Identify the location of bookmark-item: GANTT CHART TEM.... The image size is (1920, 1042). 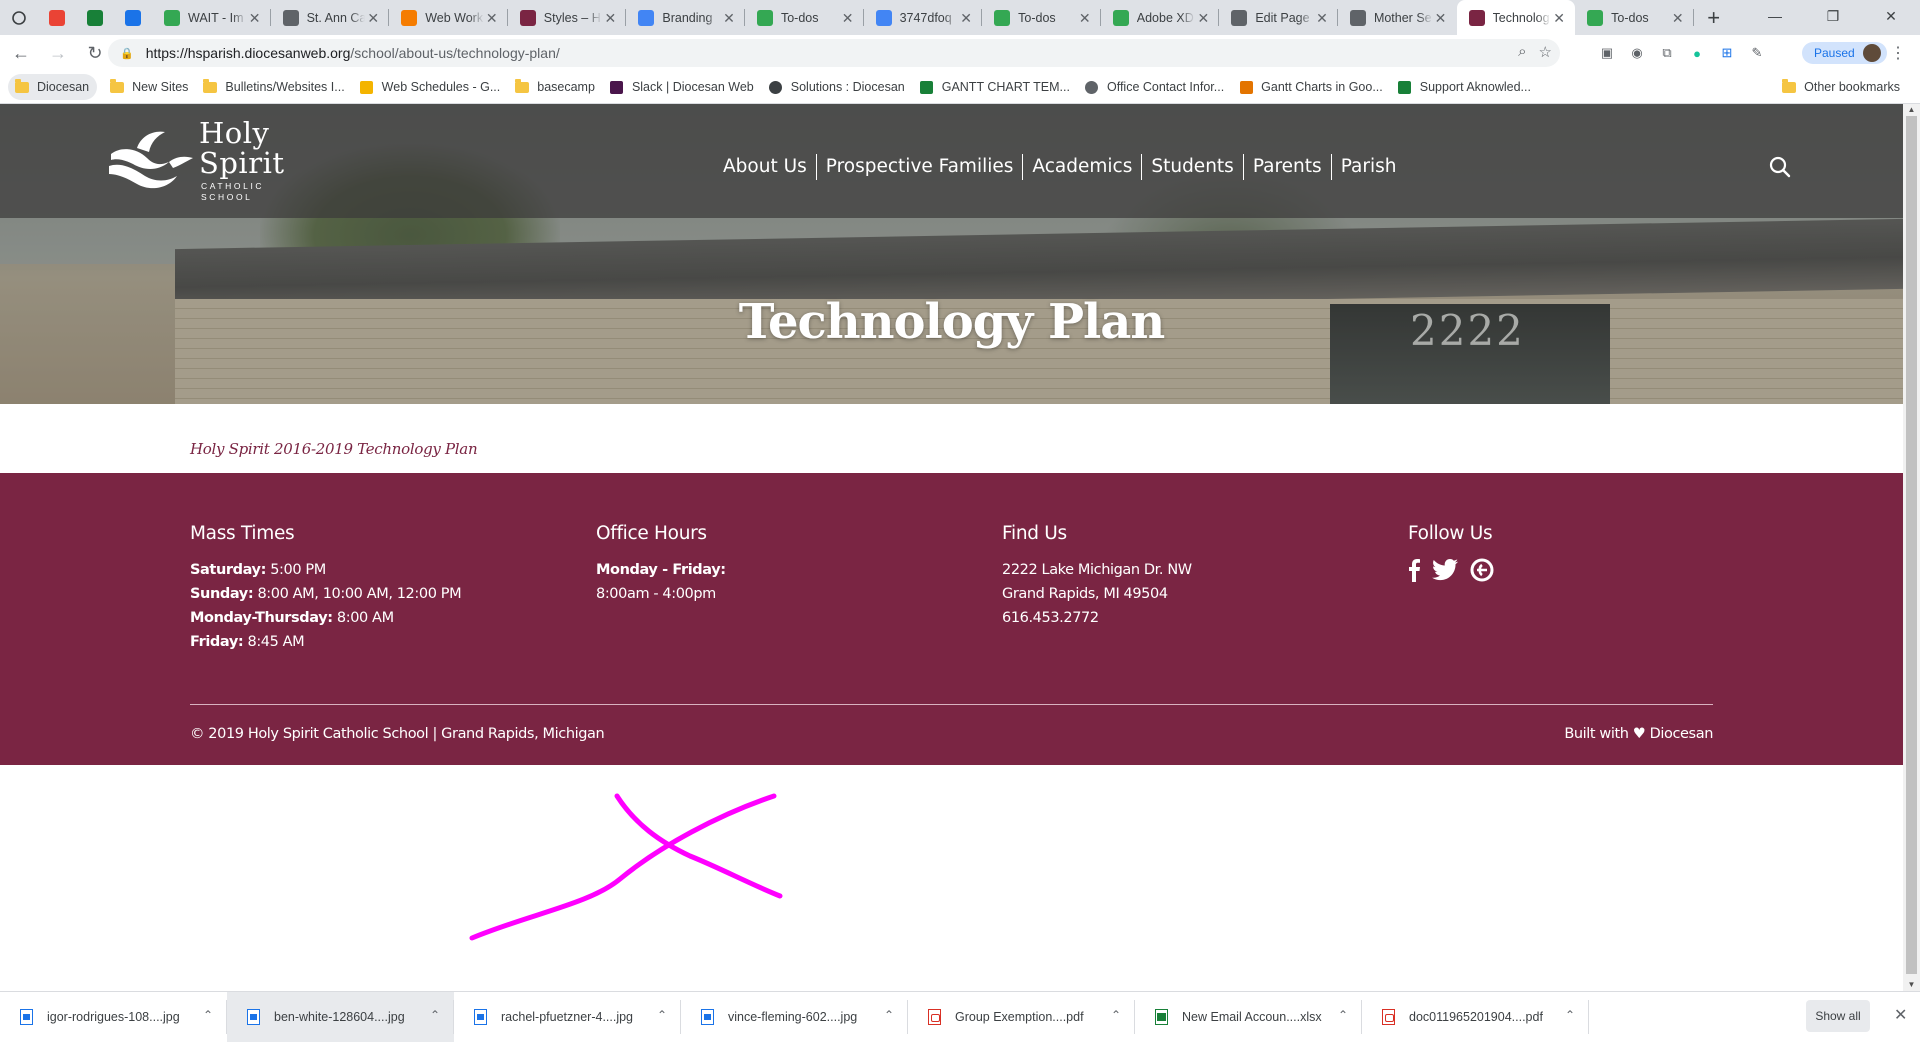
(995, 87).